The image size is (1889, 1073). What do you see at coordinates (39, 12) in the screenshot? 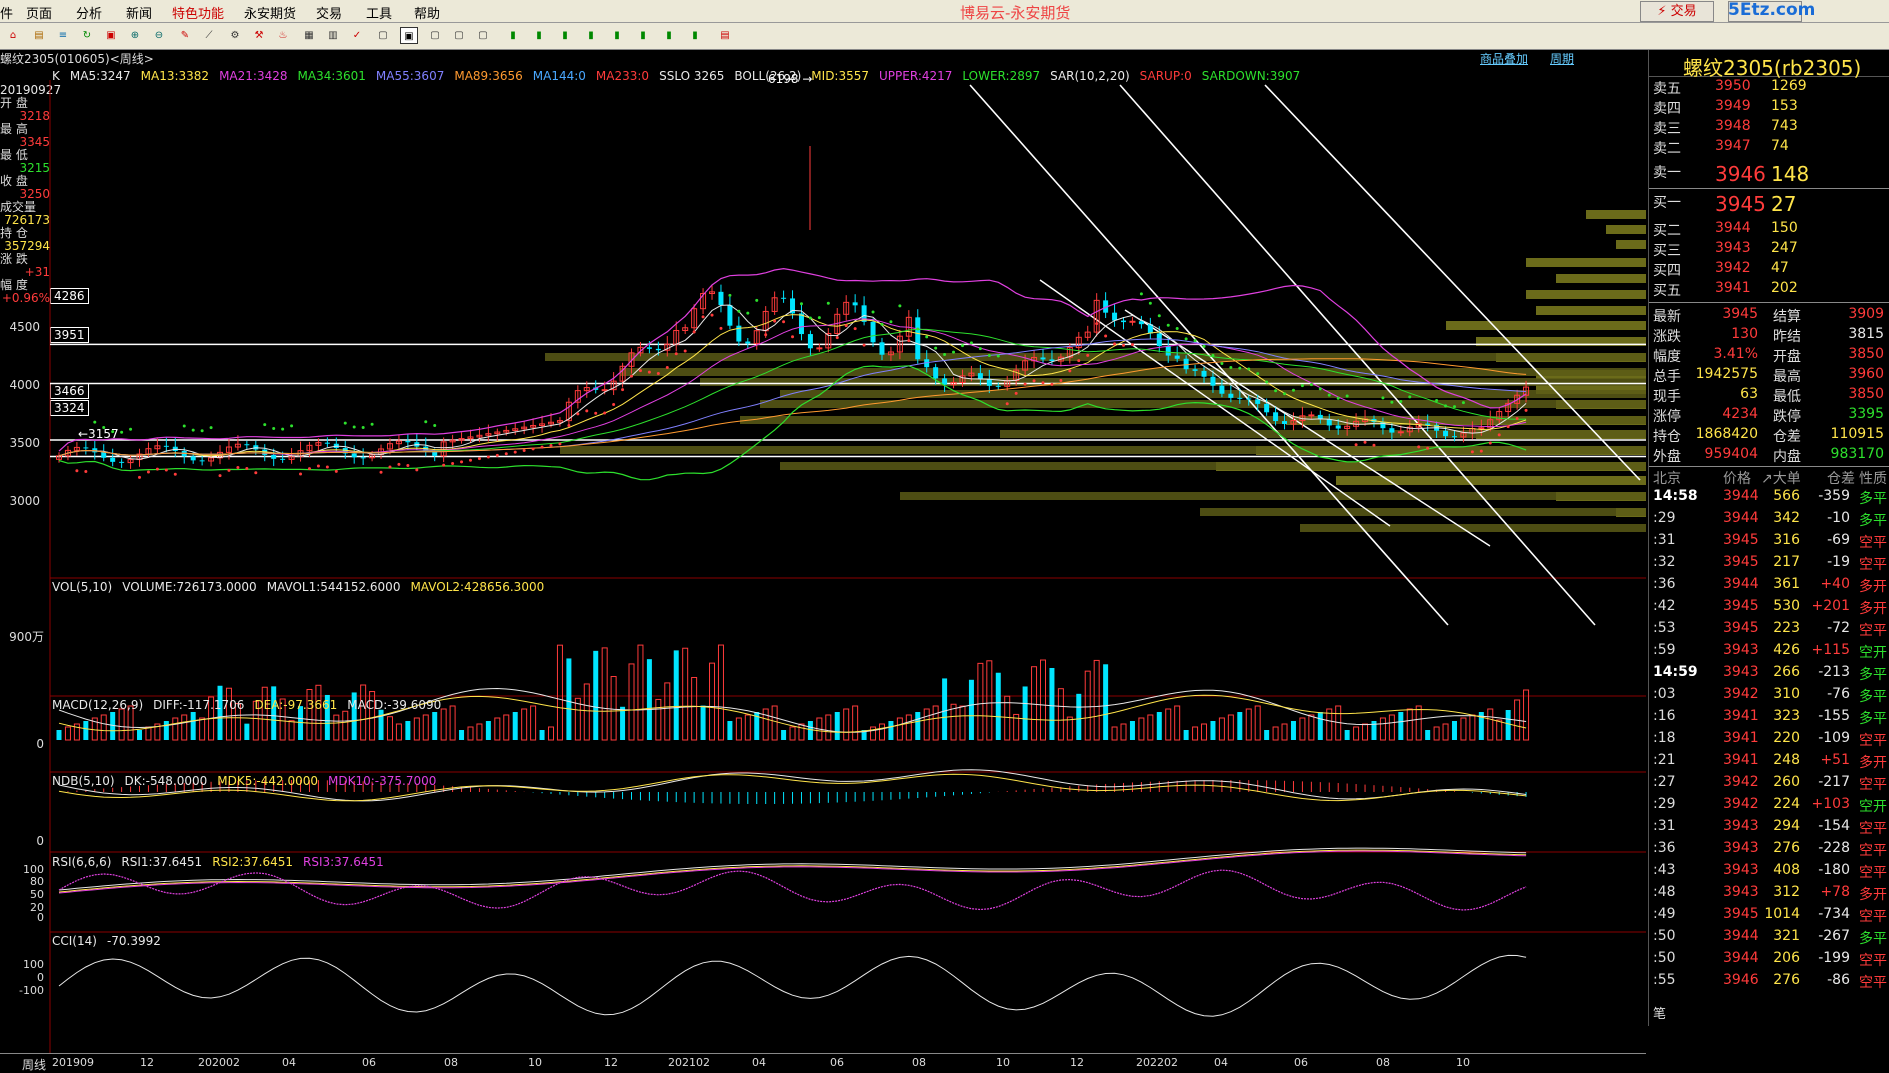
I see `menu-item-page: 页面` at bounding box center [39, 12].